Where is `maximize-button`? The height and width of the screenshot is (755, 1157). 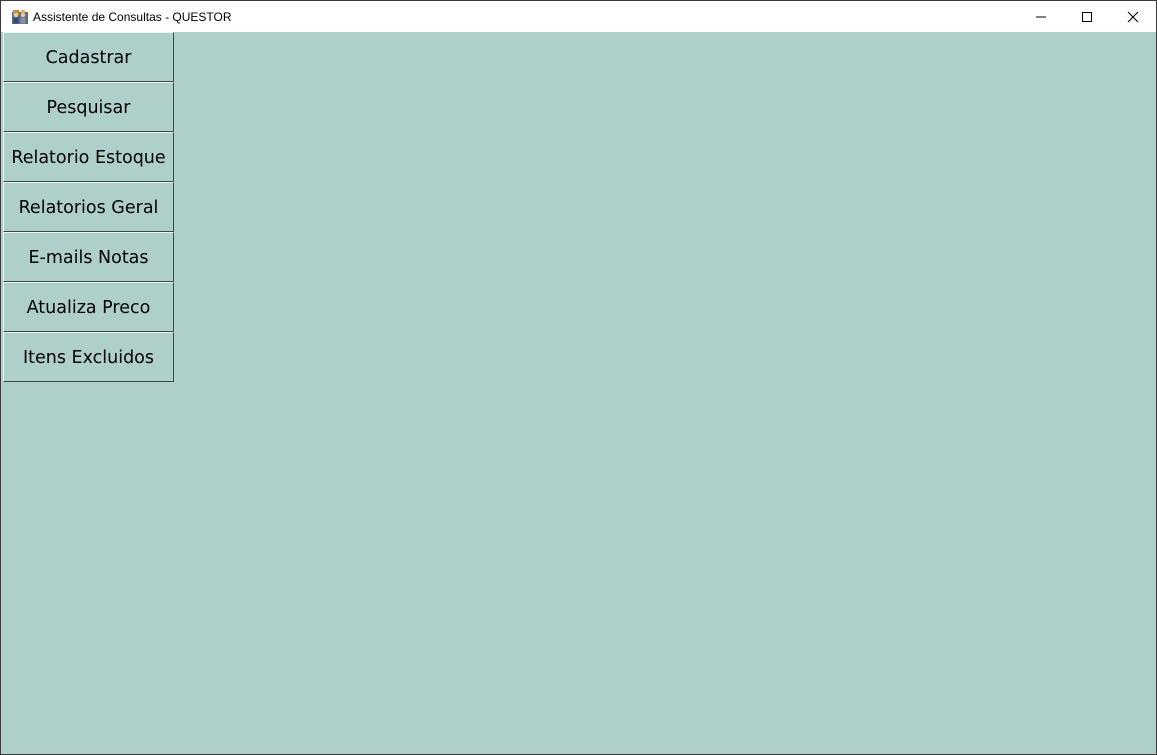
maximize-button is located at coordinates (1087, 16).